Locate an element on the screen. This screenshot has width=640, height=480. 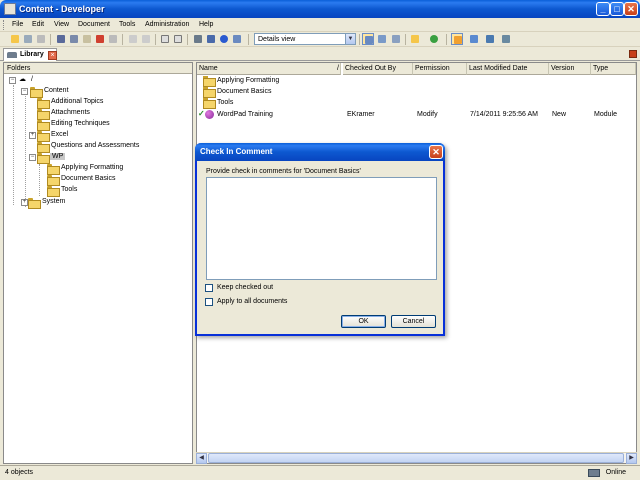
column-header-version: Version is located at coordinates (570, 69).